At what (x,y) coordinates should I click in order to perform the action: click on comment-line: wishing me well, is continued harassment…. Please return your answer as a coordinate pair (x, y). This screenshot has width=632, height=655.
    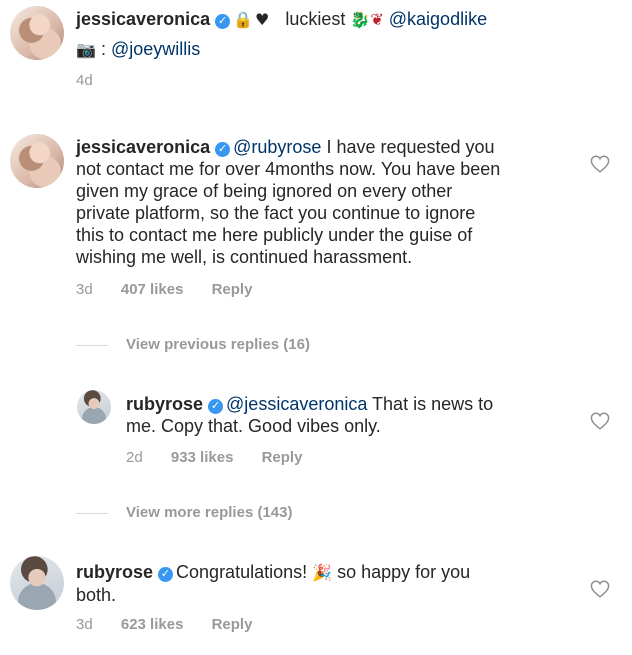
    Looking at the image, I should click on (244, 257).